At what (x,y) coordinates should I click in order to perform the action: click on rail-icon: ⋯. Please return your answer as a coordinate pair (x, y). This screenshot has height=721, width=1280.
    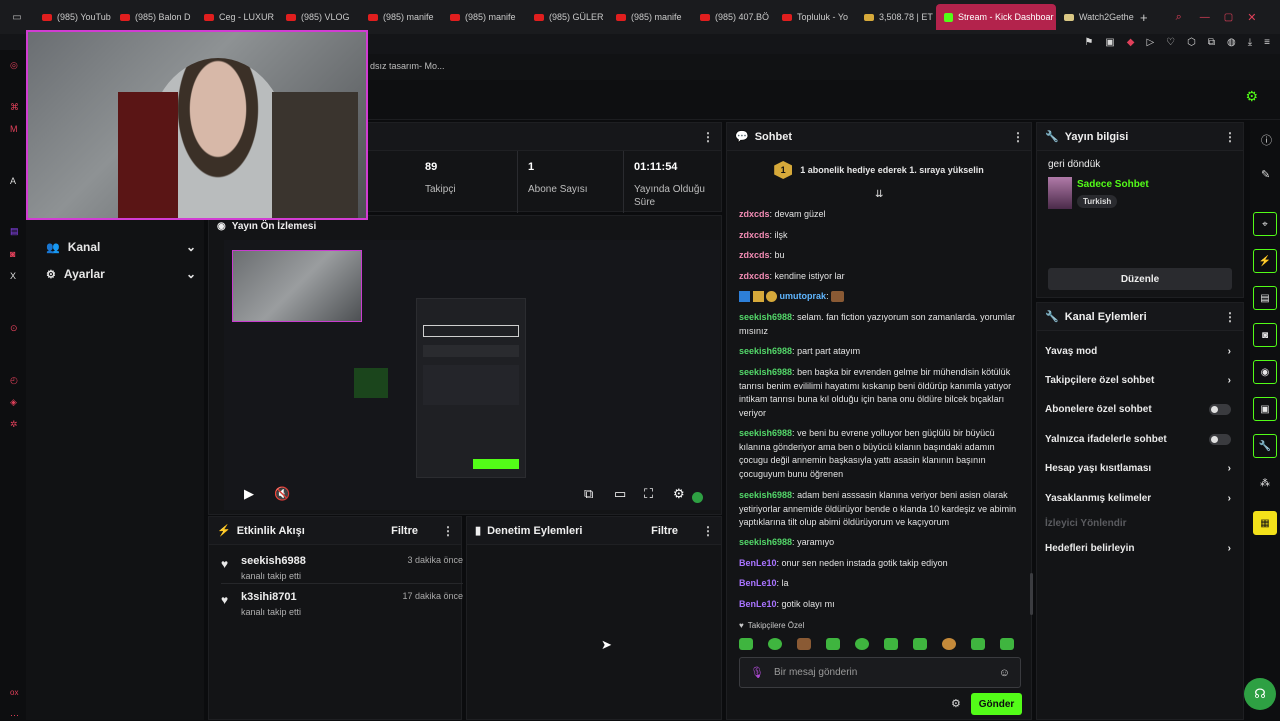
    Looking at the image, I should click on (14, 715).